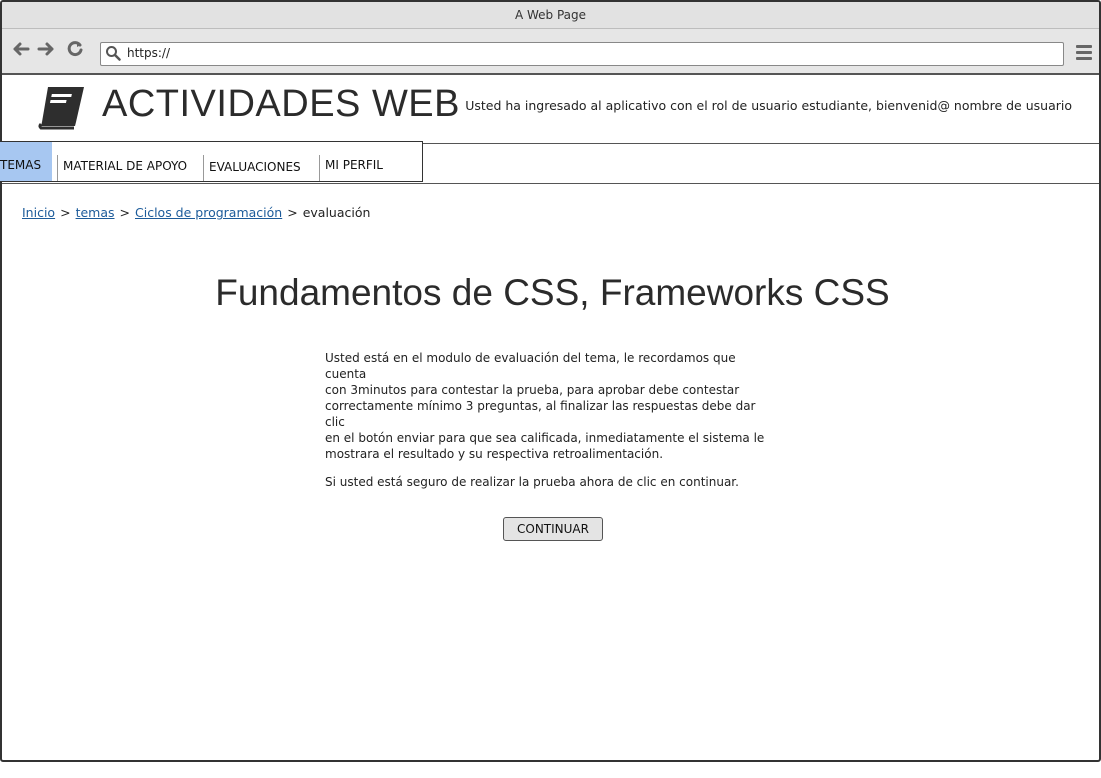  I want to click on window-title: A Web Page, so click(550, 15).